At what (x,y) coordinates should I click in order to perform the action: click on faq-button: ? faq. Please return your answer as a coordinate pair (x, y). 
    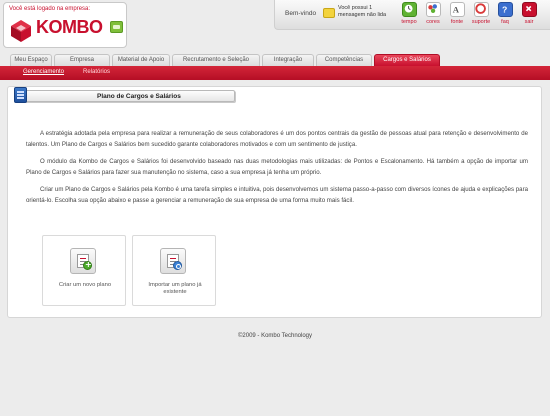
    Looking at the image, I should click on (505, 15).